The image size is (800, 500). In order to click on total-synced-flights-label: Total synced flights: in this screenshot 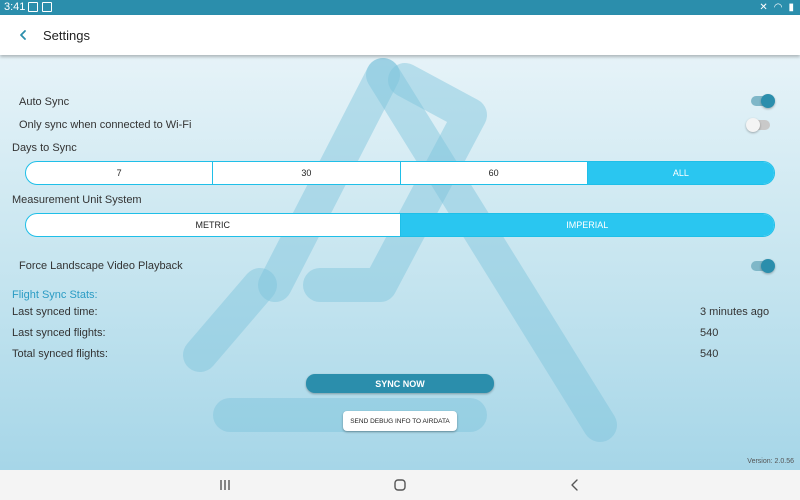, I will do `click(60, 354)`.